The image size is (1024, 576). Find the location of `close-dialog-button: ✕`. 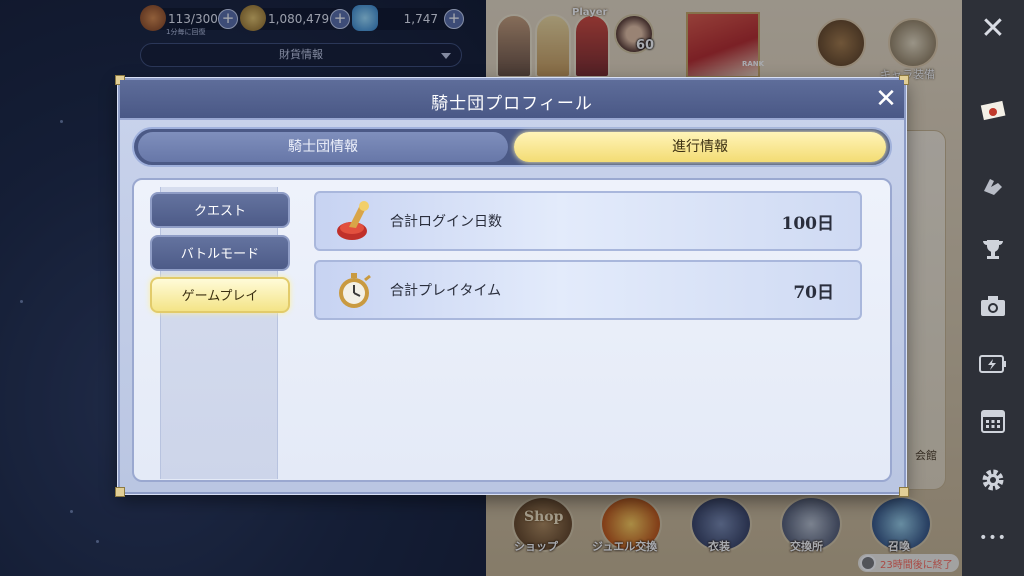

close-dialog-button: ✕ is located at coordinates (886, 100).